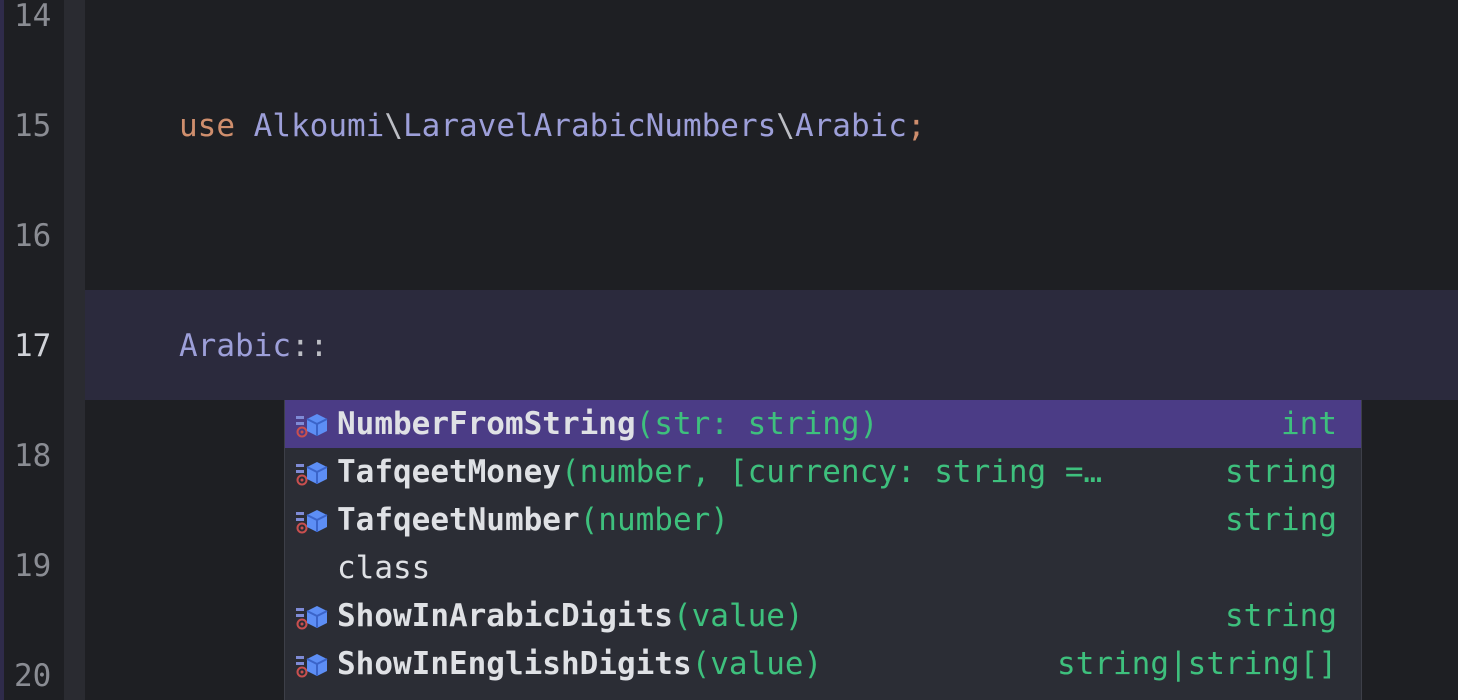 This screenshot has height=700, width=1458. What do you see at coordinates (33, 17) in the screenshot?
I see `line-number: 14` at bounding box center [33, 17].